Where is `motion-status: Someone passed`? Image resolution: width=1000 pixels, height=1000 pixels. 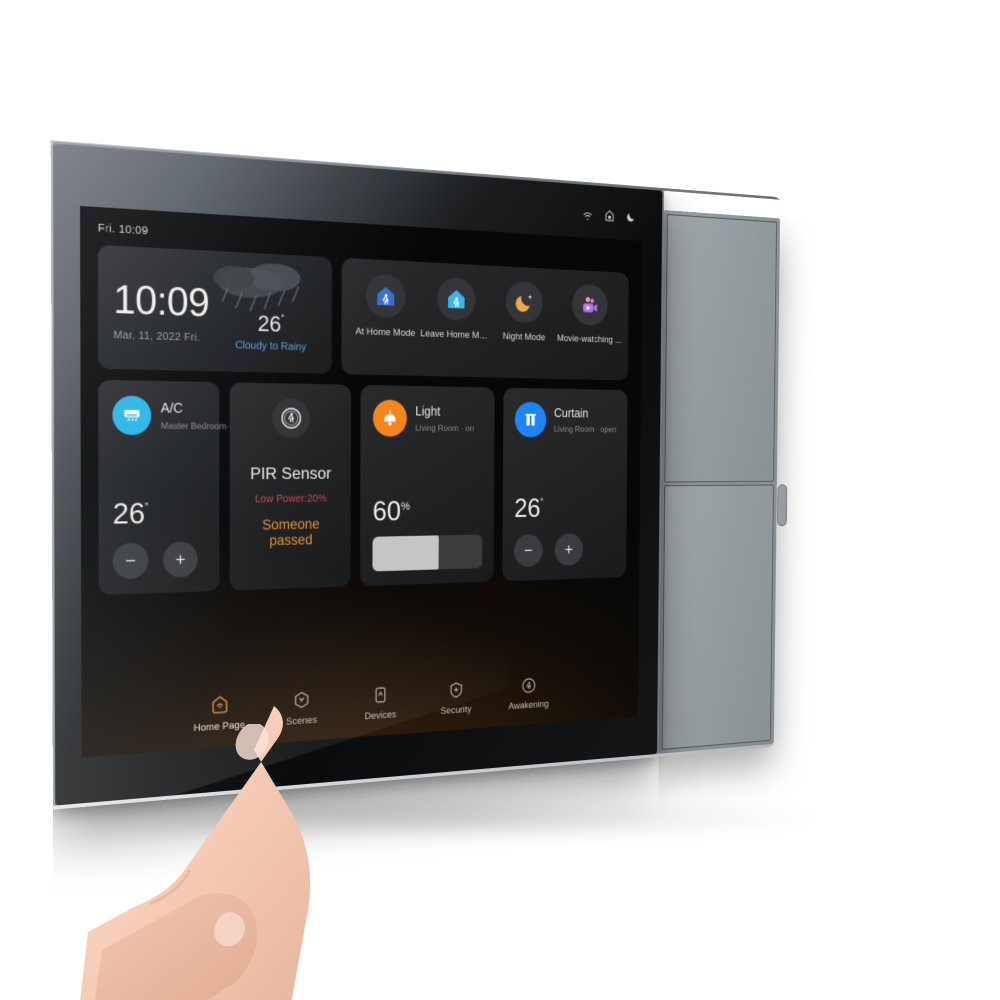
motion-status: Someone passed is located at coordinates (291, 531).